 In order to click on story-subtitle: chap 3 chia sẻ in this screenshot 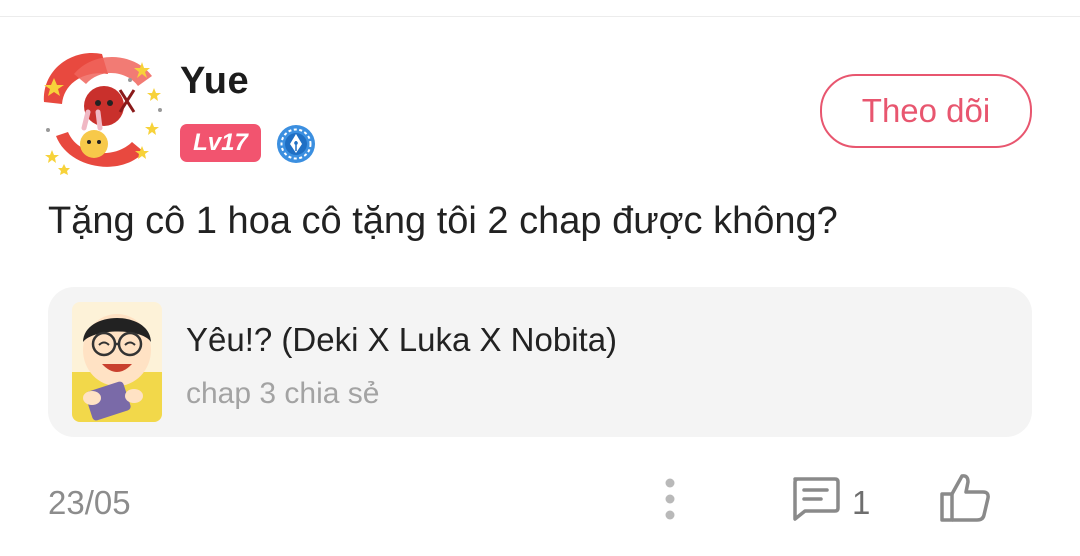, I will do `click(283, 393)`.